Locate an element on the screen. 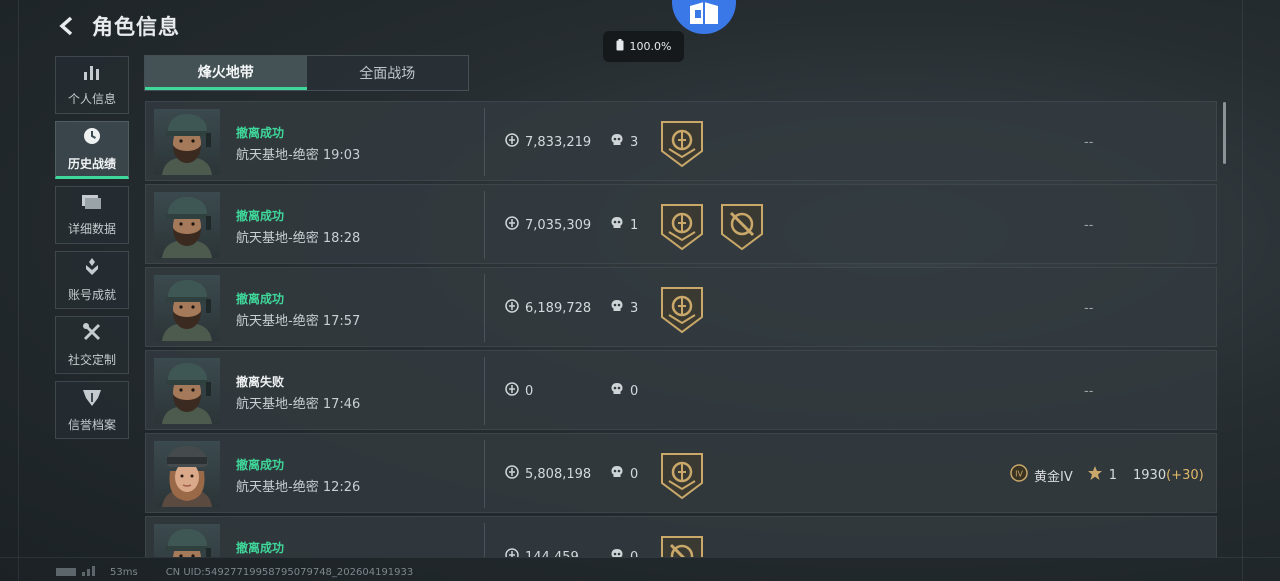 The image size is (1280, 581). map-and-time: 航天基地-绝密 18:28 is located at coordinates (298, 238).